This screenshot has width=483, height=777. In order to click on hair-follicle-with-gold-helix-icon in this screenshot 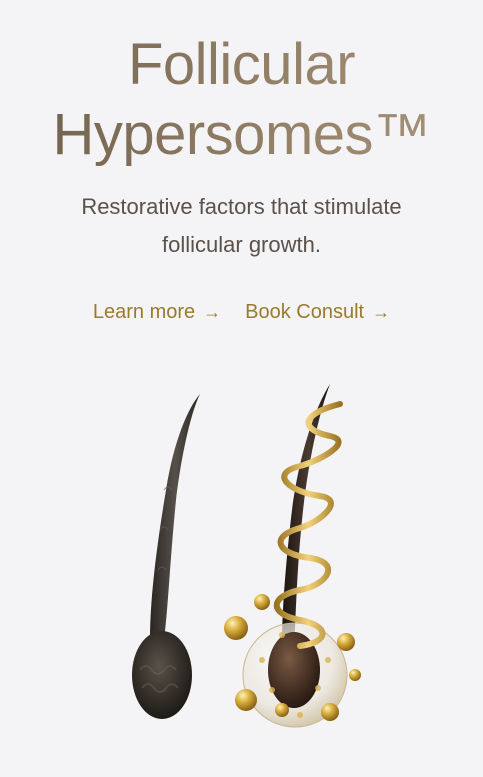, I will do `click(292, 556)`.